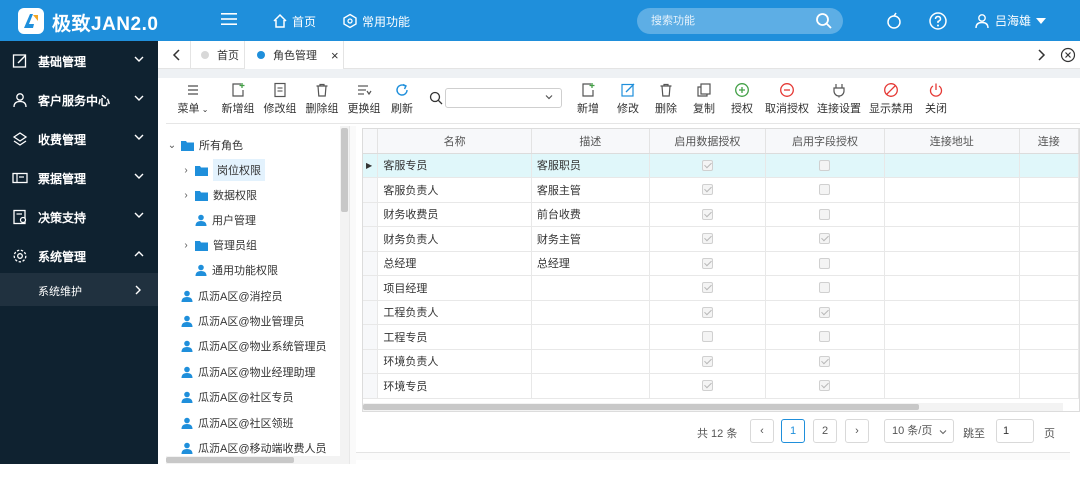 This screenshot has width=1080, height=484. What do you see at coordinates (891, 101) in the screenshot?
I see `show-disabled-button: 显示禁用` at bounding box center [891, 101].